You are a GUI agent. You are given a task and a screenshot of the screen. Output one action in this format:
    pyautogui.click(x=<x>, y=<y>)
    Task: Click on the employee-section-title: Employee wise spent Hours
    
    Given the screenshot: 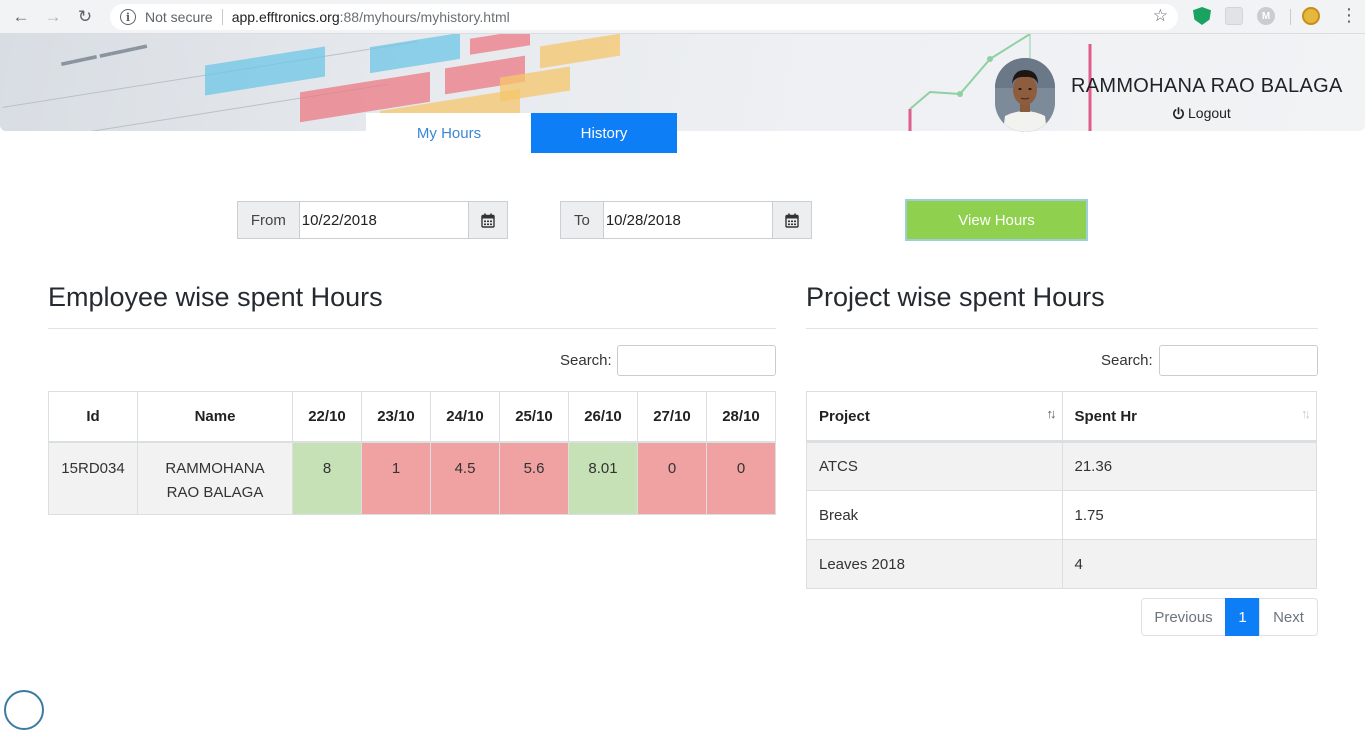 What is the action you would take?
    pyautogui.click(x=215, y=297)
    